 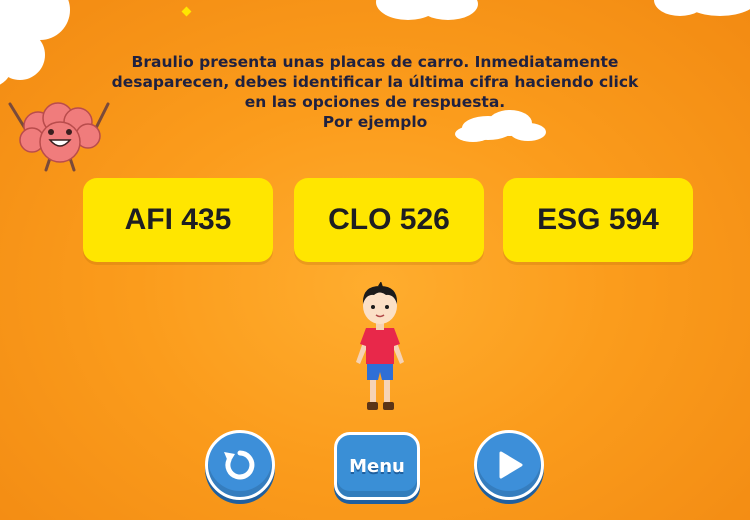 What do you see at coordinates (427, 10) in the screenshot?
I see `cloud-top-center` at bounding box center [427, 10].